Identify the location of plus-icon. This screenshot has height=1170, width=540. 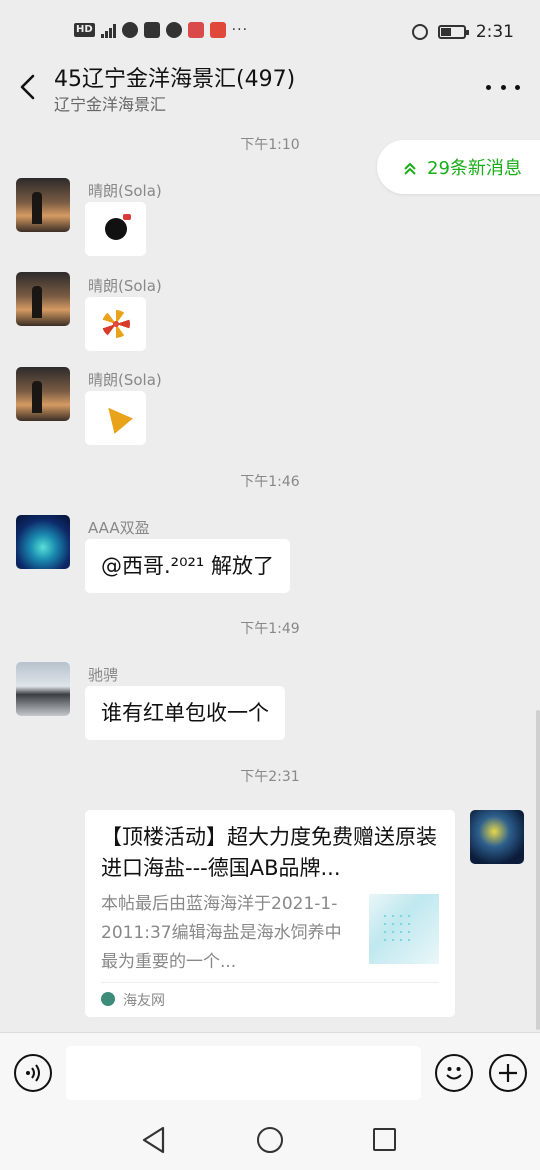
(508, 1073).